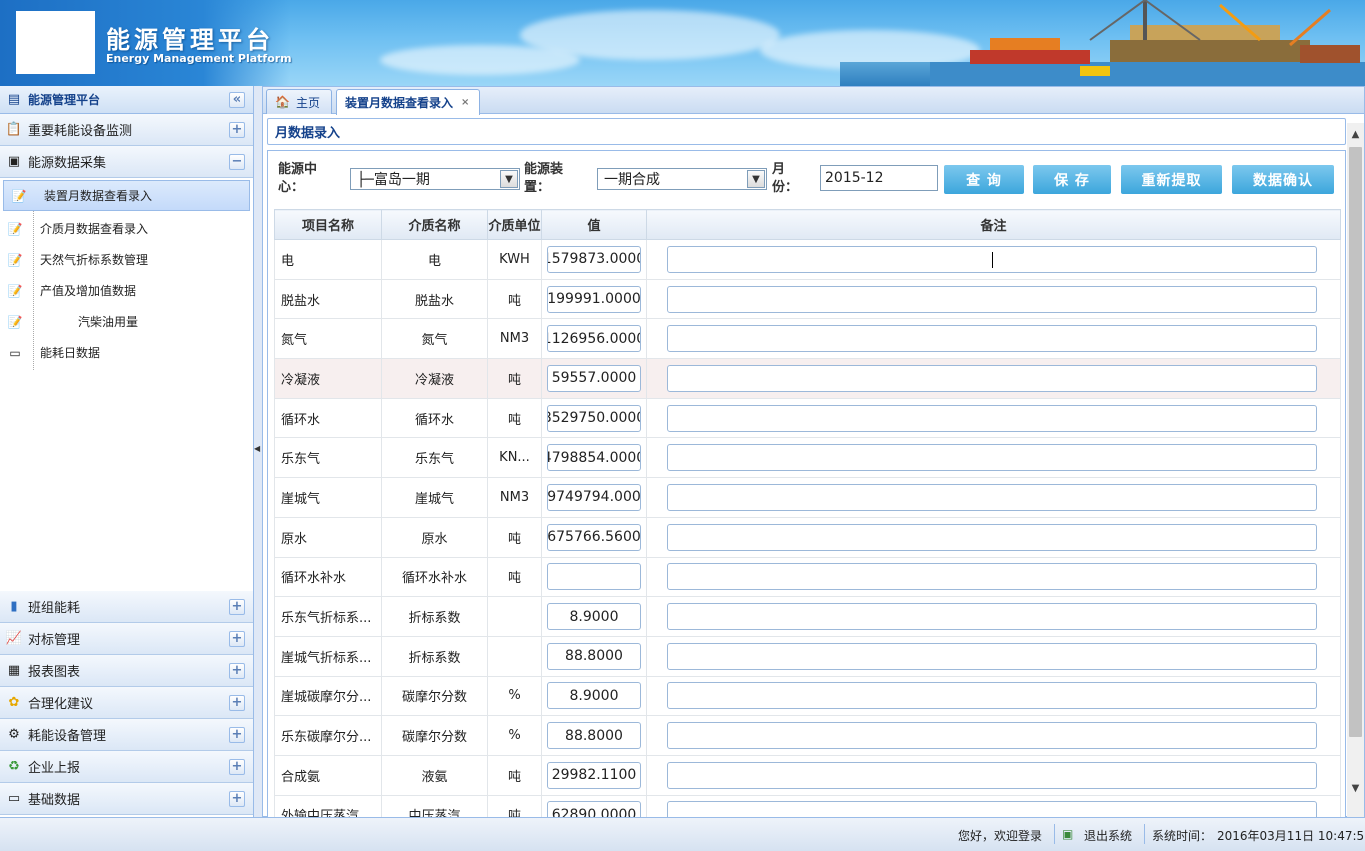 The width and height of the screenshot is (1365, 851). I want to click on confirm-data-button: 数据确认, so click(1283, 179).